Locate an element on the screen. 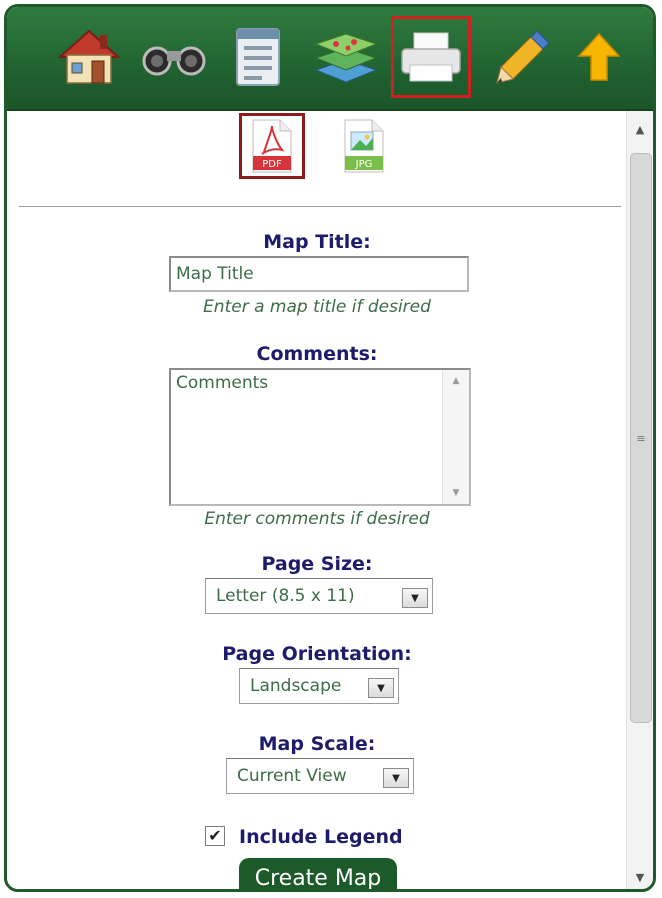  collapse-button is located at coordinates (599, 57).